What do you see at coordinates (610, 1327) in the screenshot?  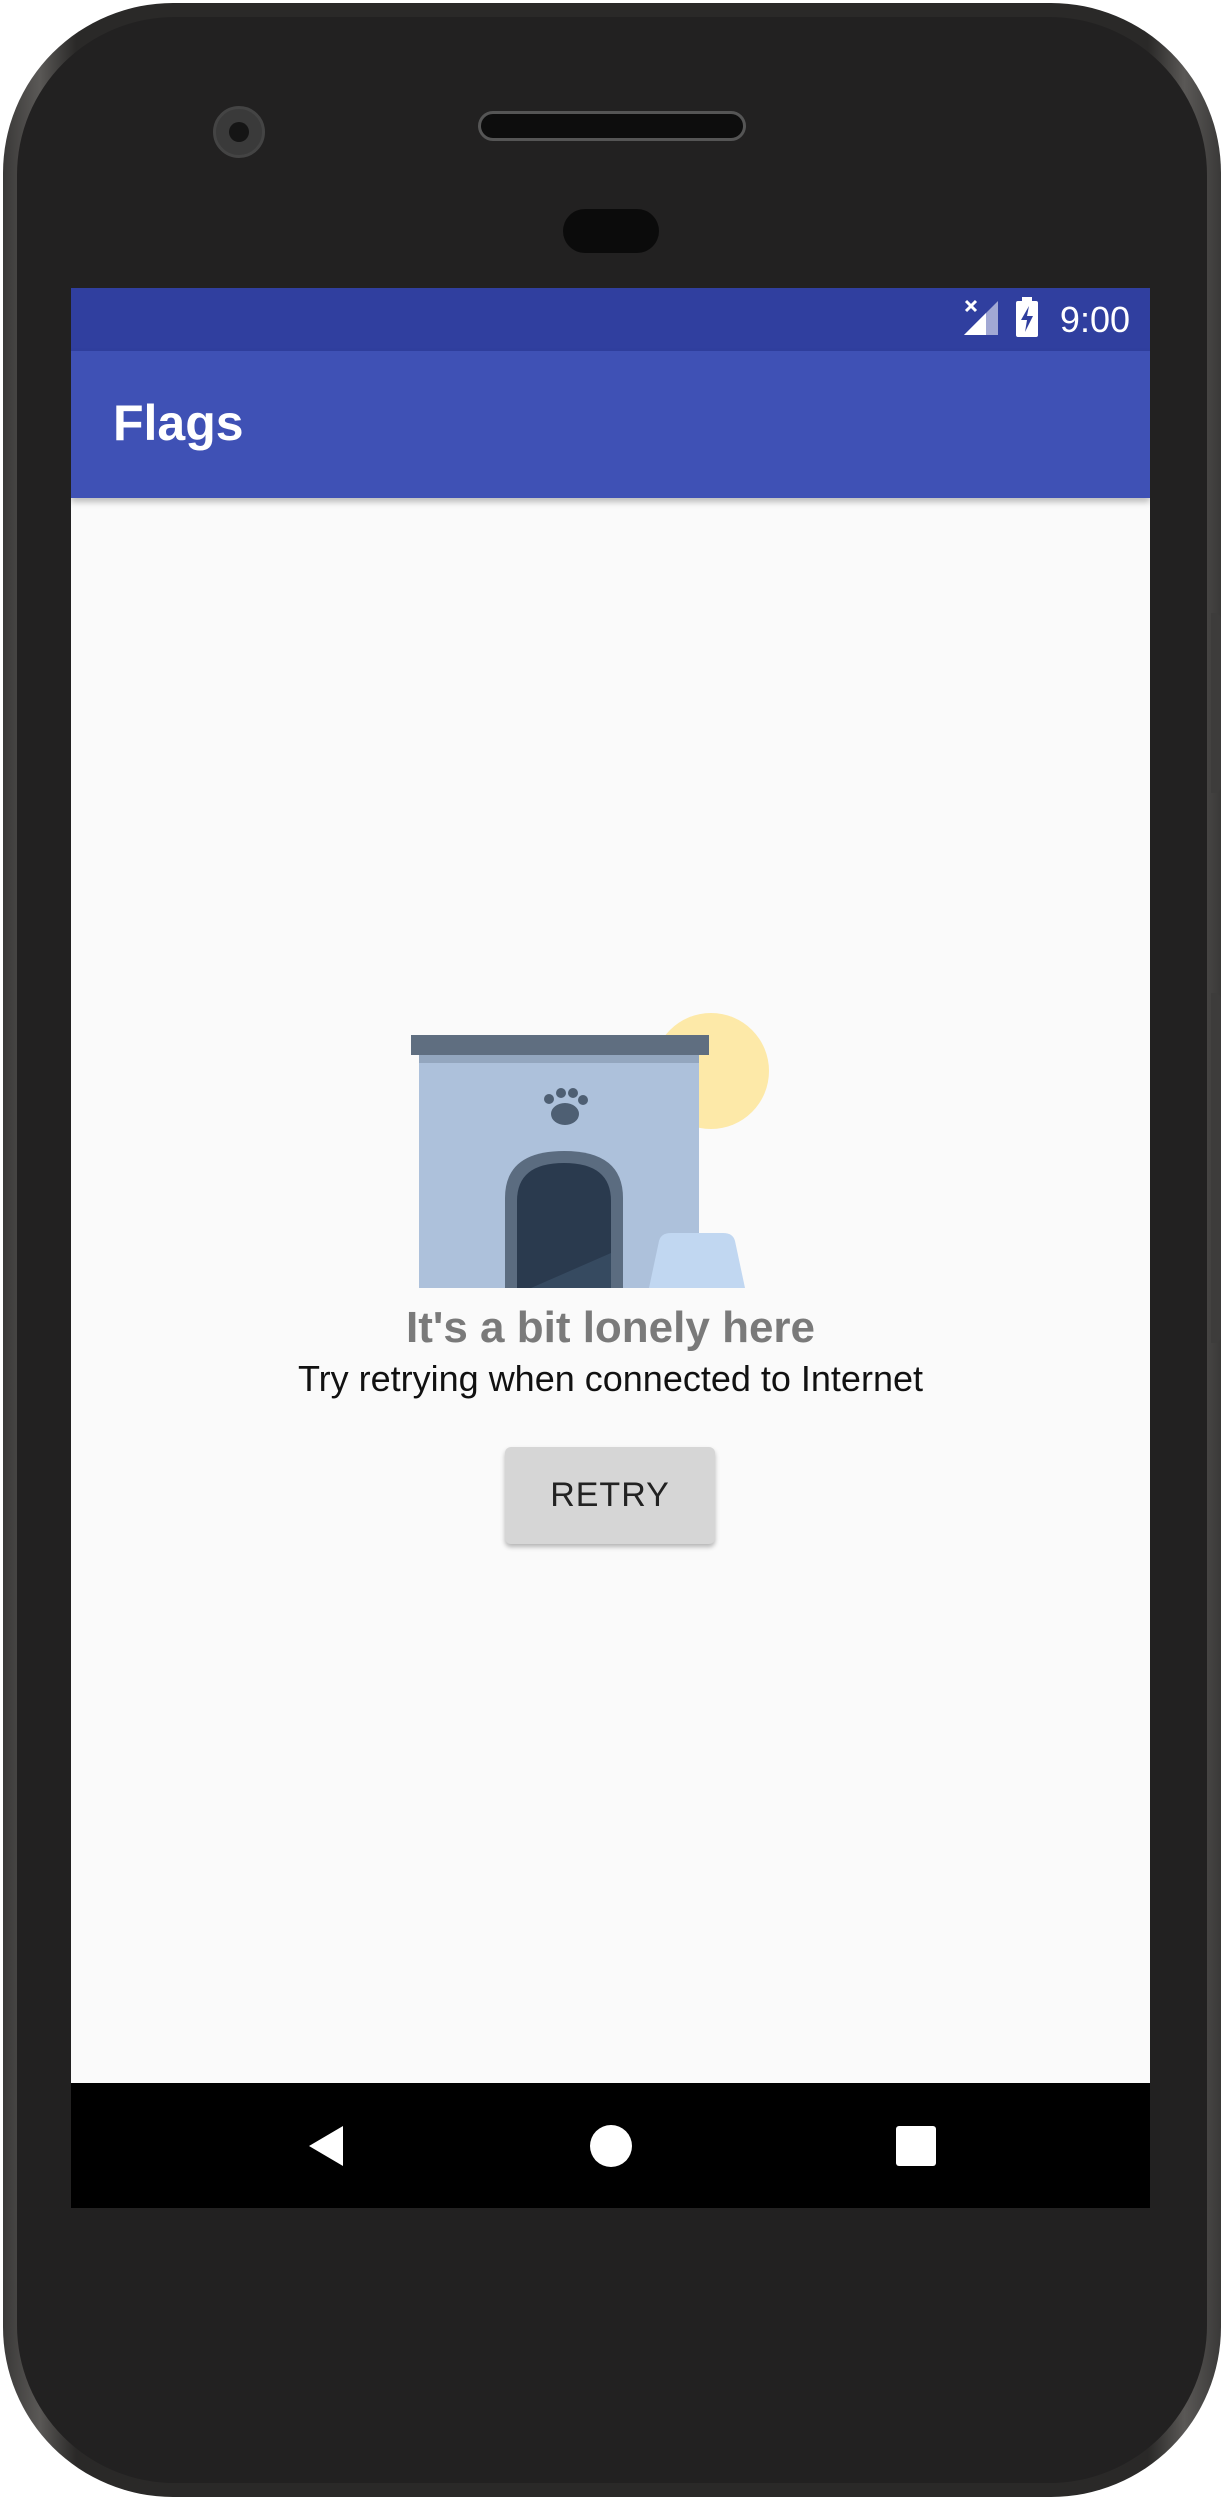 I see `empty-state-title: It's a bit lonely here` at bounding box center [610, 1327].